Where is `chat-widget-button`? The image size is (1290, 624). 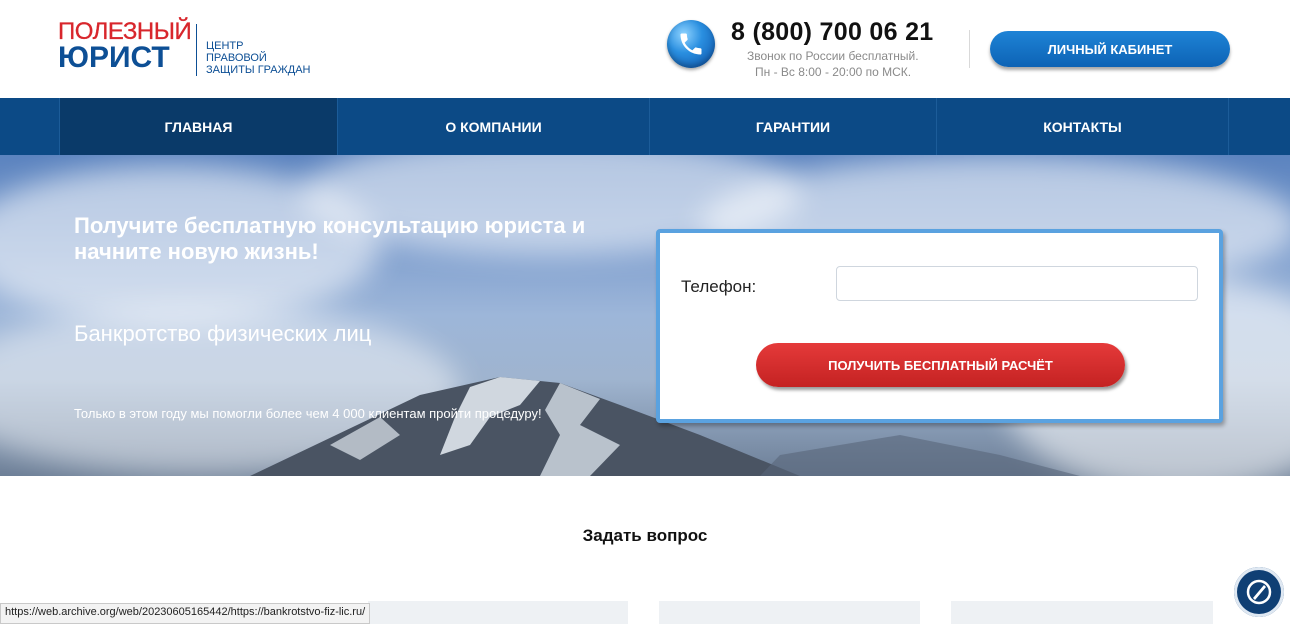 chat-widget-button is located at coordinates (1259, 592).